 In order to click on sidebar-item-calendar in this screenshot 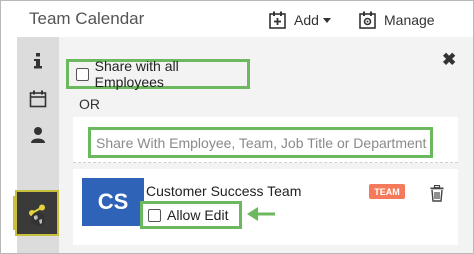, I will do `click(38, 99)`.